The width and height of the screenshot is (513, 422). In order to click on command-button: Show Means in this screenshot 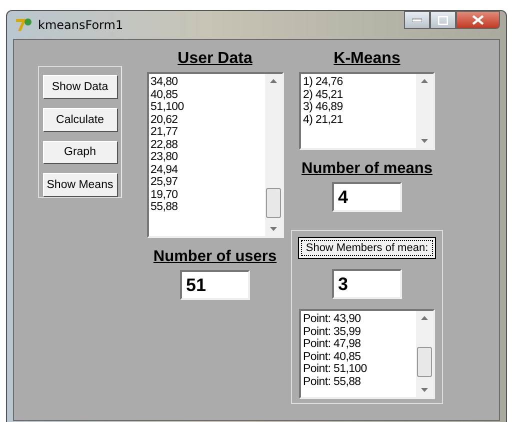, I will do `click(80, 185)`.